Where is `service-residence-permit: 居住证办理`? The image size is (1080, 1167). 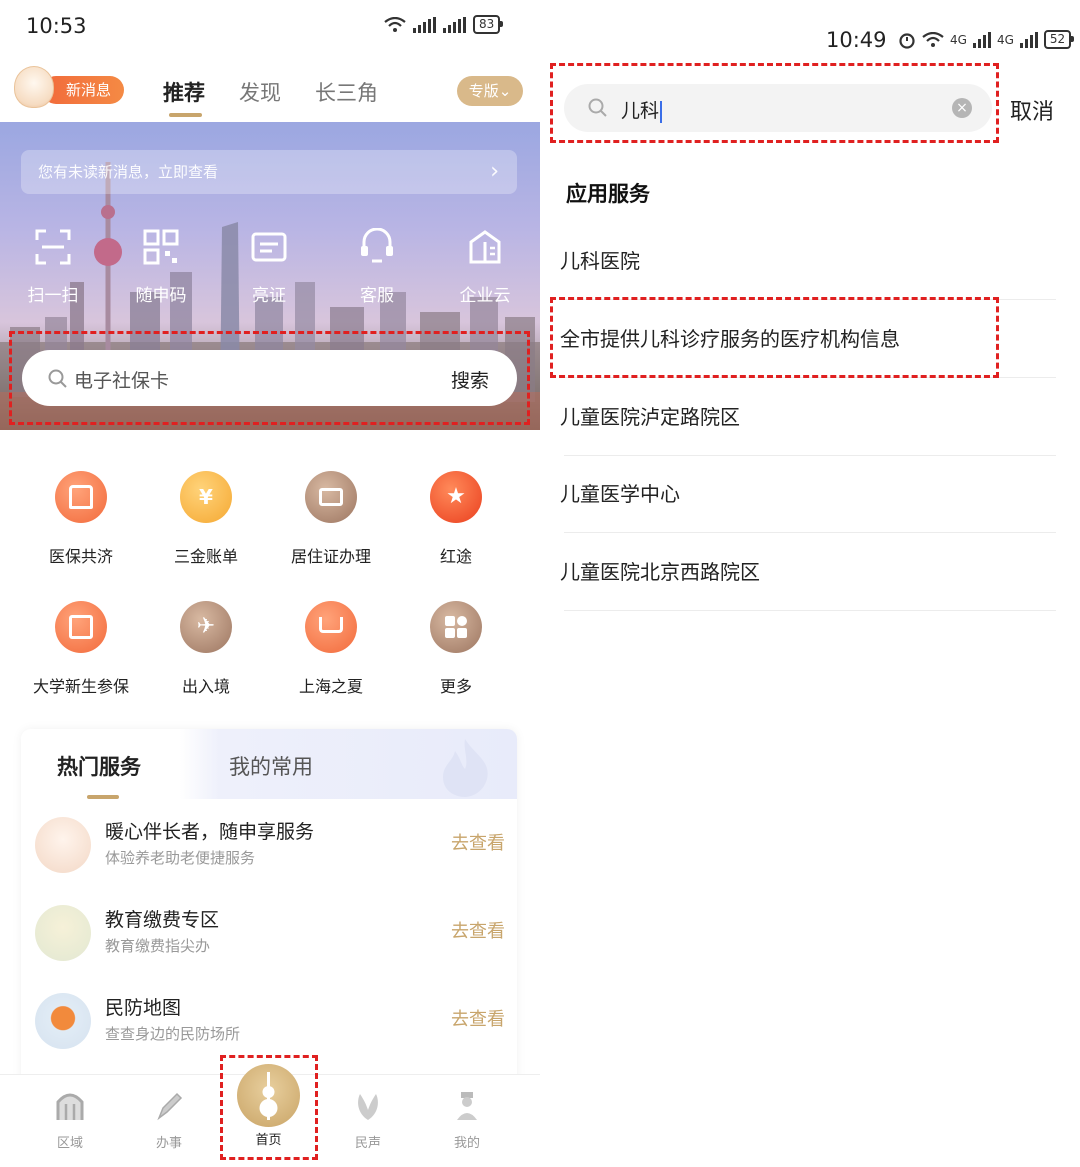
service-residence-permit: 居住证办理 is located at coordinates (331, 519).